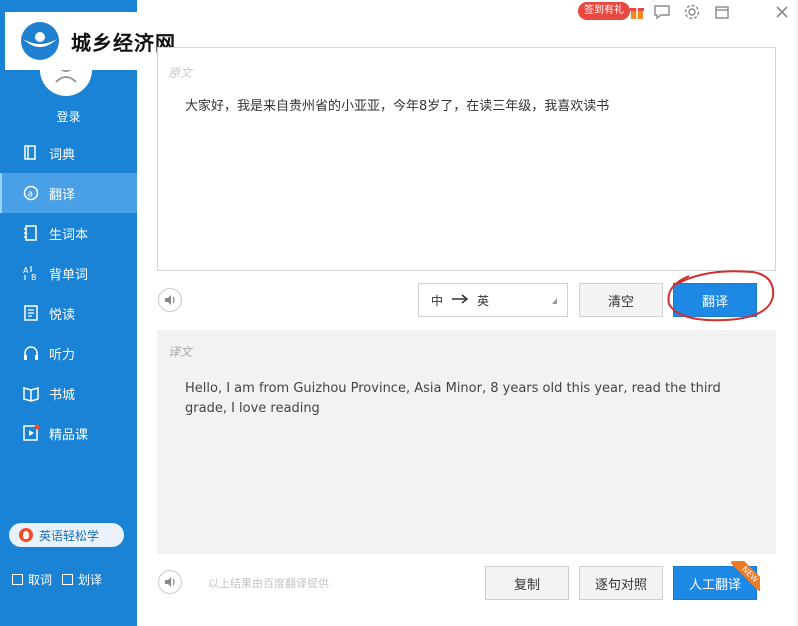 The width and height of the screenshot is (798, 626). Describe the element at coordinates (268, 583) in the screenshot. I see `translation-credit: 以上结果由百度翻译提供` at that location.